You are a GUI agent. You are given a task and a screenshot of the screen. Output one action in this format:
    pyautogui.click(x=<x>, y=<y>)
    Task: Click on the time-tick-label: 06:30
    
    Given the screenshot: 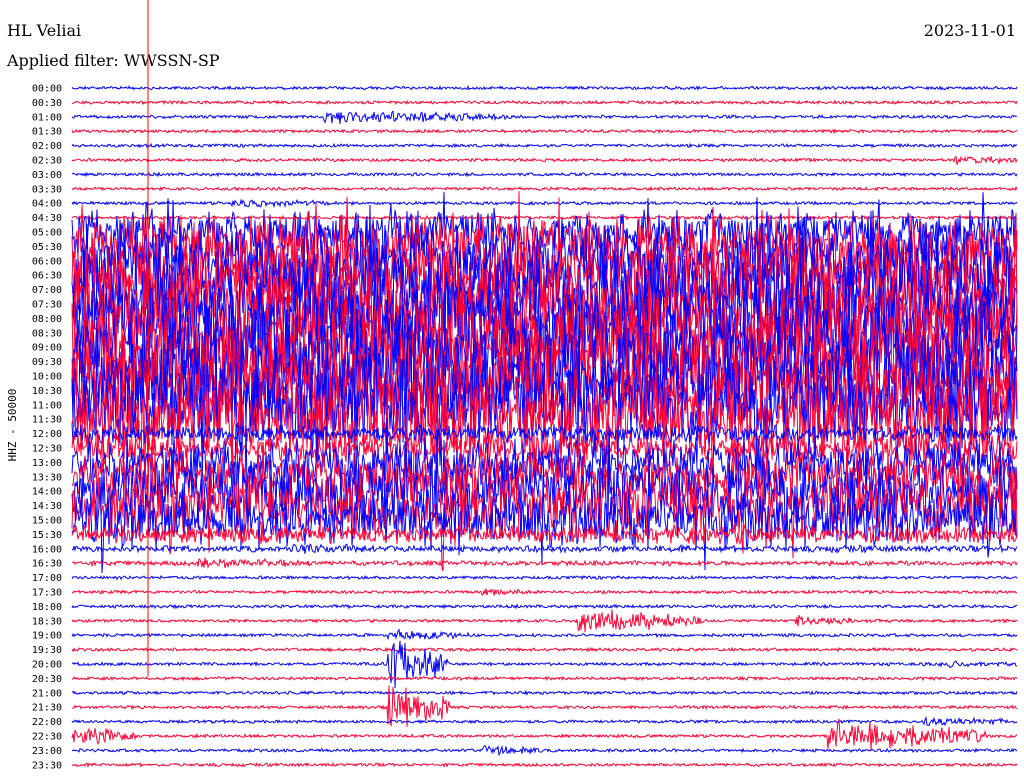 What is the action you would take?
    pyautogui.click(x=47, y=276)
    